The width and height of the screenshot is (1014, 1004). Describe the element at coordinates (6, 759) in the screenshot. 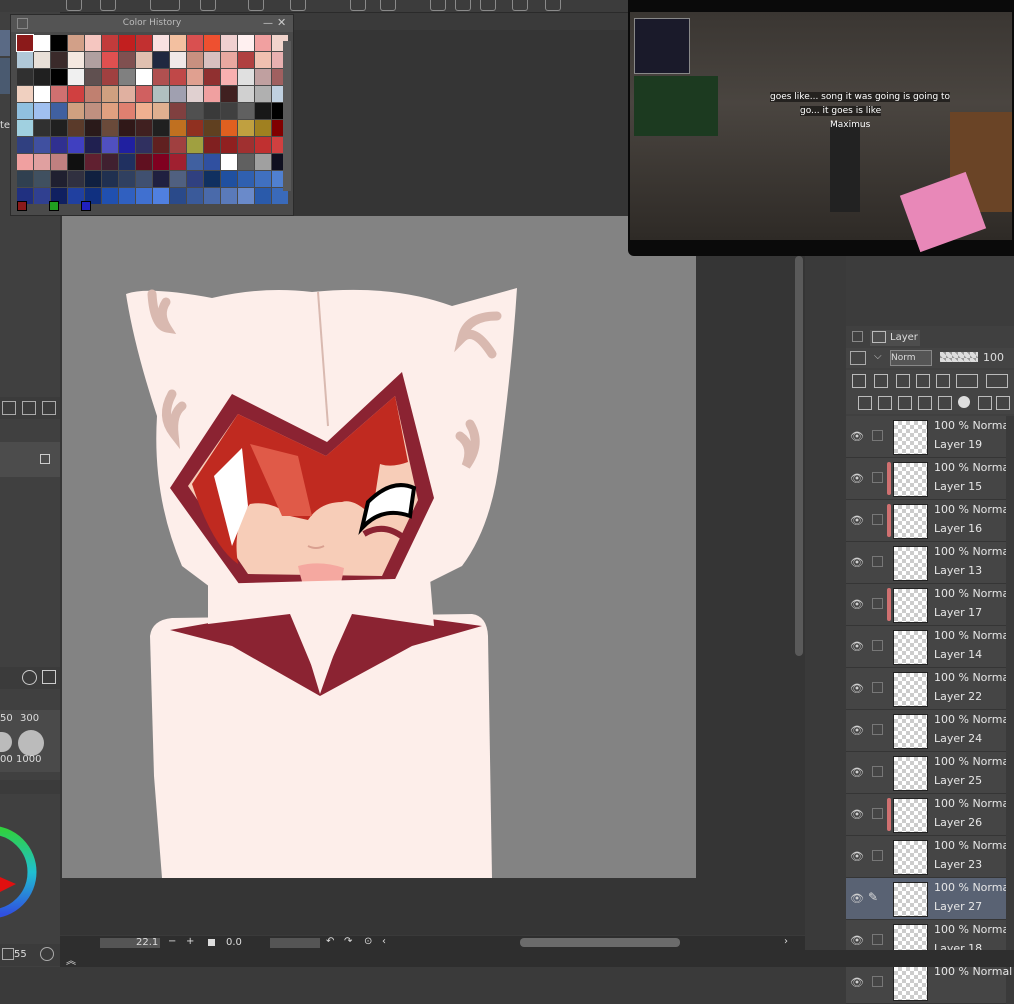

I see `brush-size-label: 00` at that location.